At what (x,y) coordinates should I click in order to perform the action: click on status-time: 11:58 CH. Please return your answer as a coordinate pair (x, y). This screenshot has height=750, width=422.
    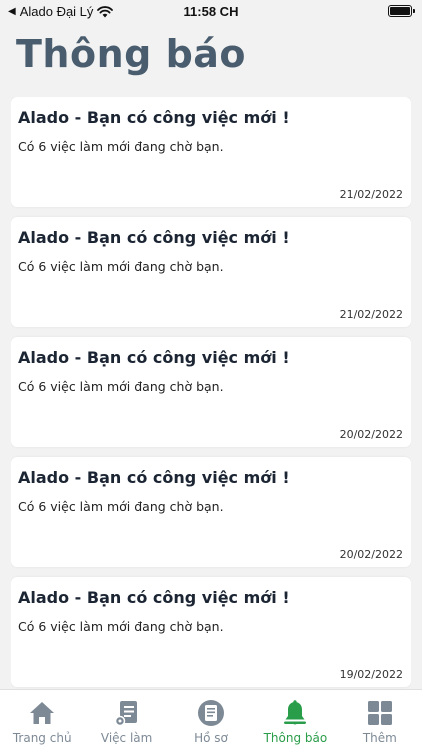
    Looking at the image, I should click on (211, 11).